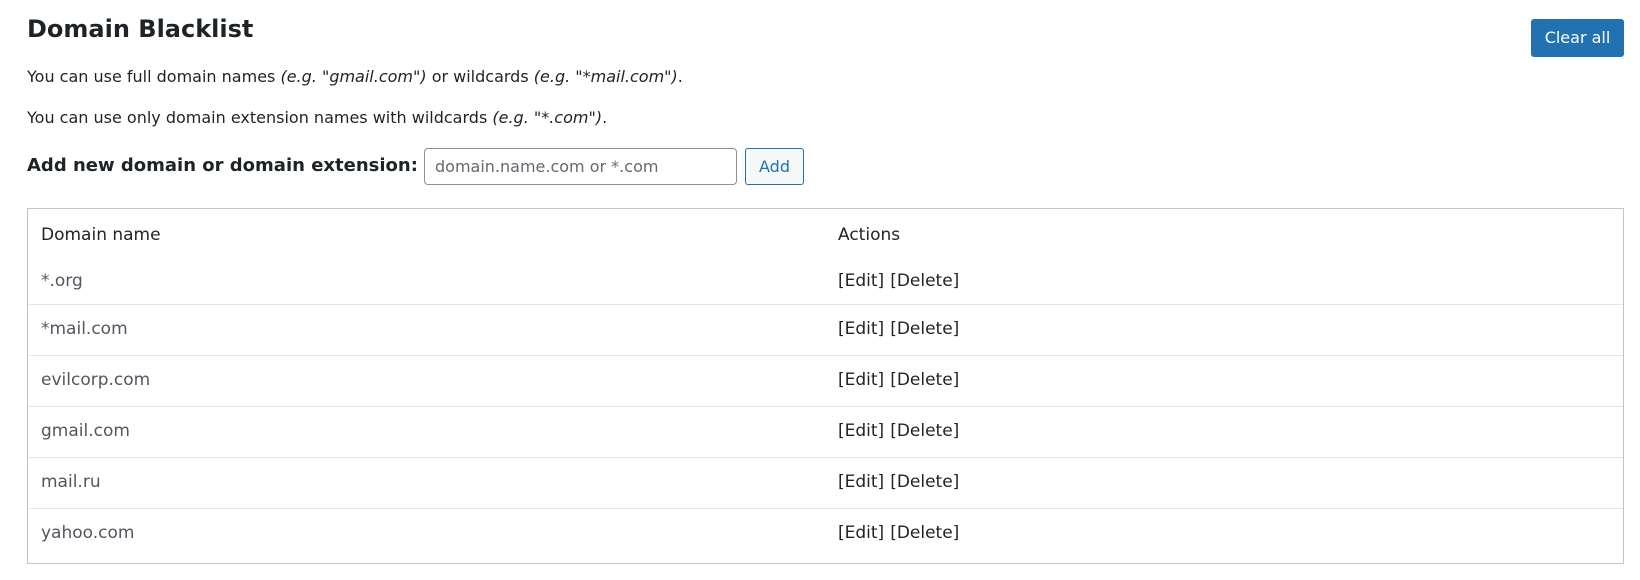 The height and width of the screenshot is (580, 1640). Describe the element at coordinates (869, 235) in the screenshot. I see `column-header-actions: Actions` at that location.